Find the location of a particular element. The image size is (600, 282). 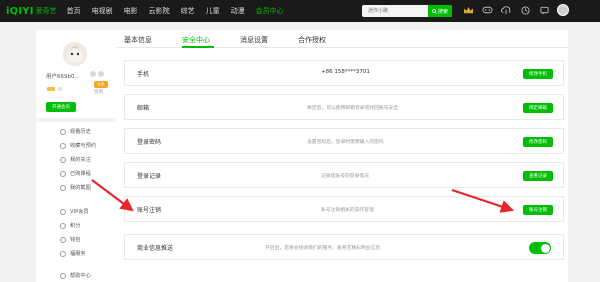

sidebar-item-label: 我的关注 is located at coordinates (80, 160).